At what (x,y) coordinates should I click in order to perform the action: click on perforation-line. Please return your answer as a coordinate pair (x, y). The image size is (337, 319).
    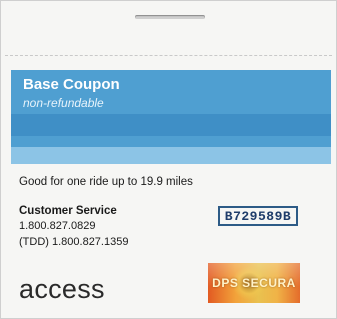
    Looking at the image, I should click on (168, 55).